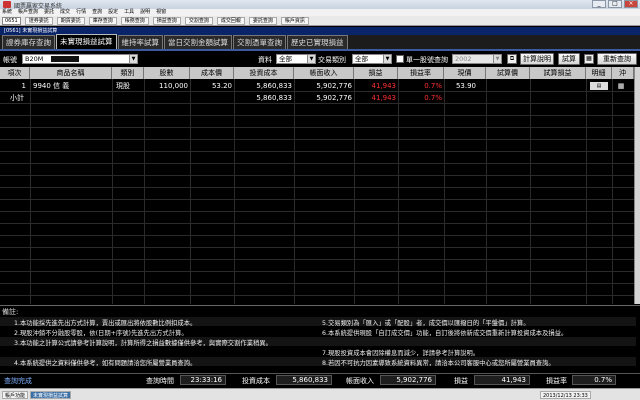 The image size is (640, 400). Describe the element at coordinates (102, 20) in the screenshot. I see `toolbar-button: 庫存查詢` at that location.